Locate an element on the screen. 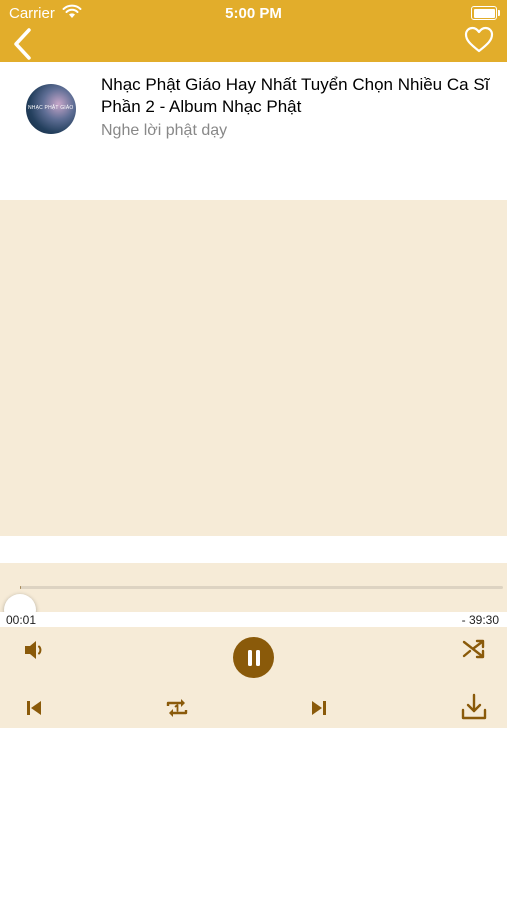 The height and width of the screenshot is (900, 507). skip-previous-icon is located at coordinates (34, 708).